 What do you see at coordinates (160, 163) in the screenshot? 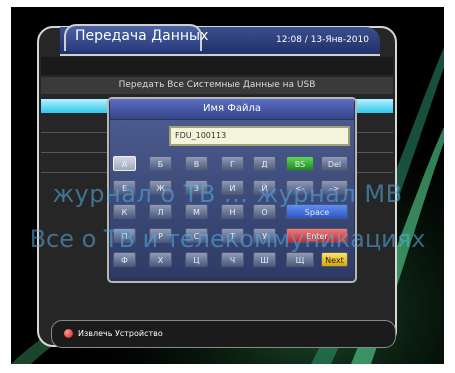
I see `key-b: Б` at bounding box center [160, 163].